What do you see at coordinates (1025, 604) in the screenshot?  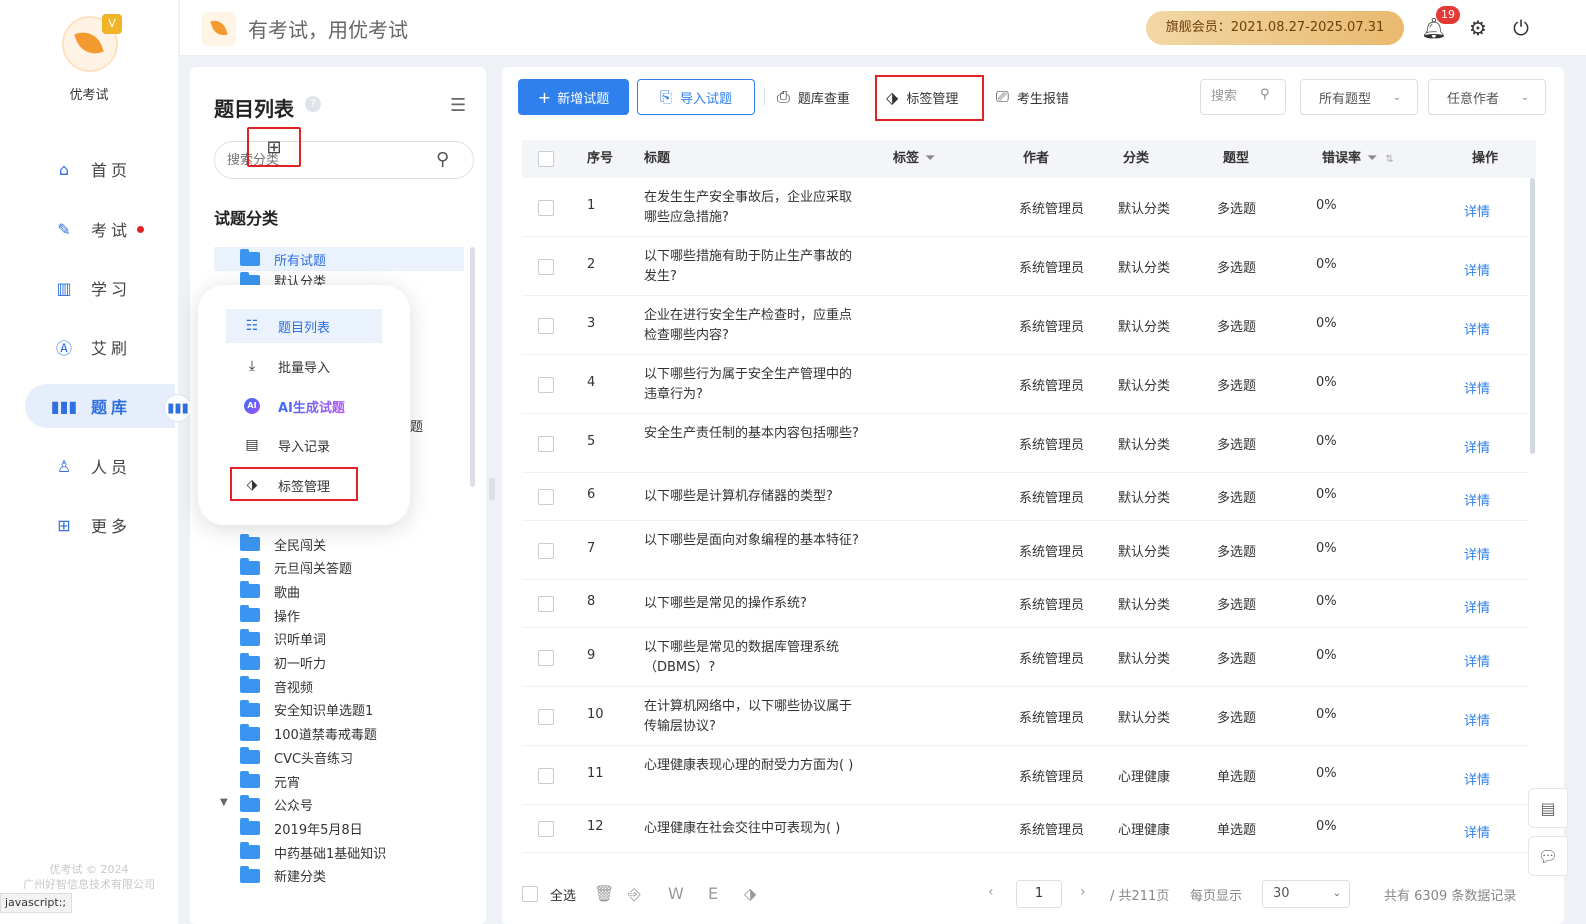 I see `table-row: 8 以下哪些是常见的操作系统? 系统管理员 默认分类 多选题 0% 详情` at bounding box center [1025, 604].